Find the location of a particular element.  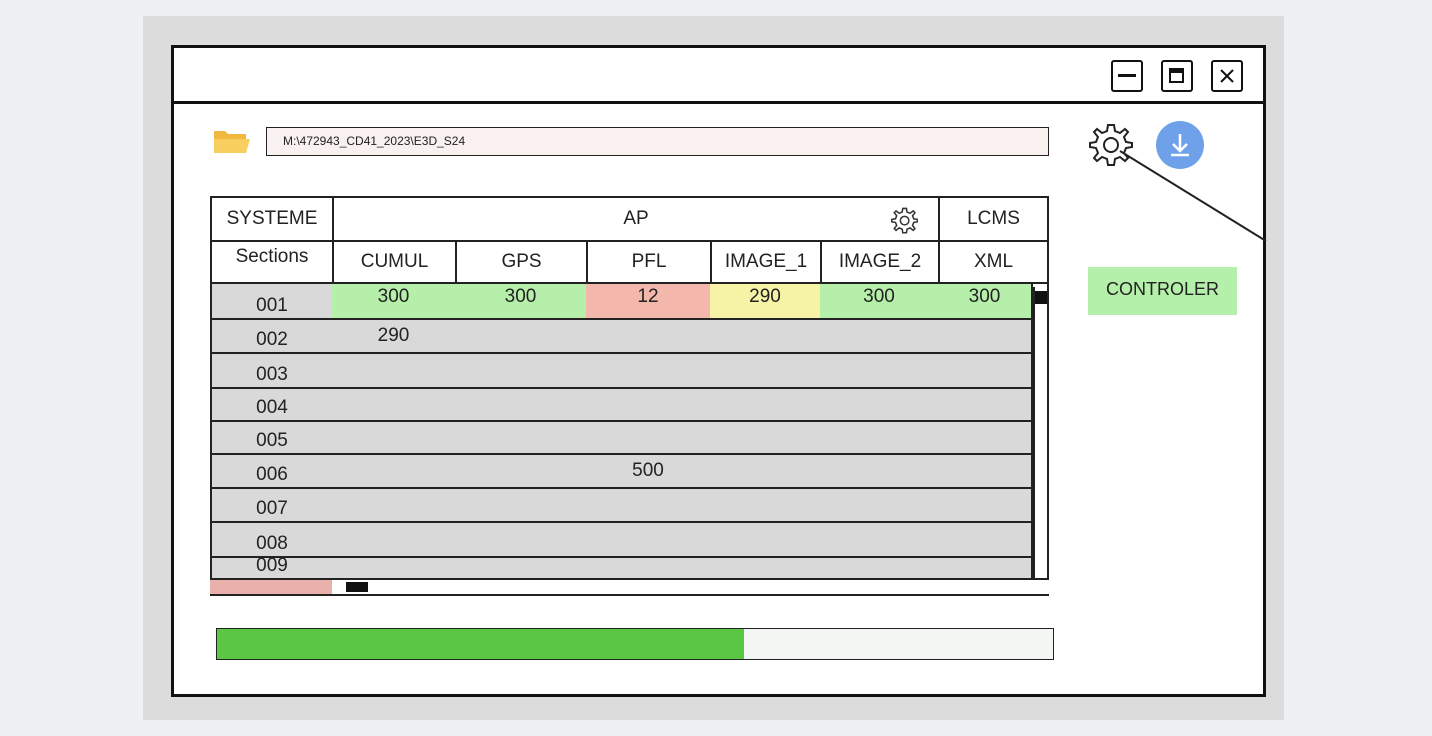

section-cell: 002 is located at coordinates (272, 337).